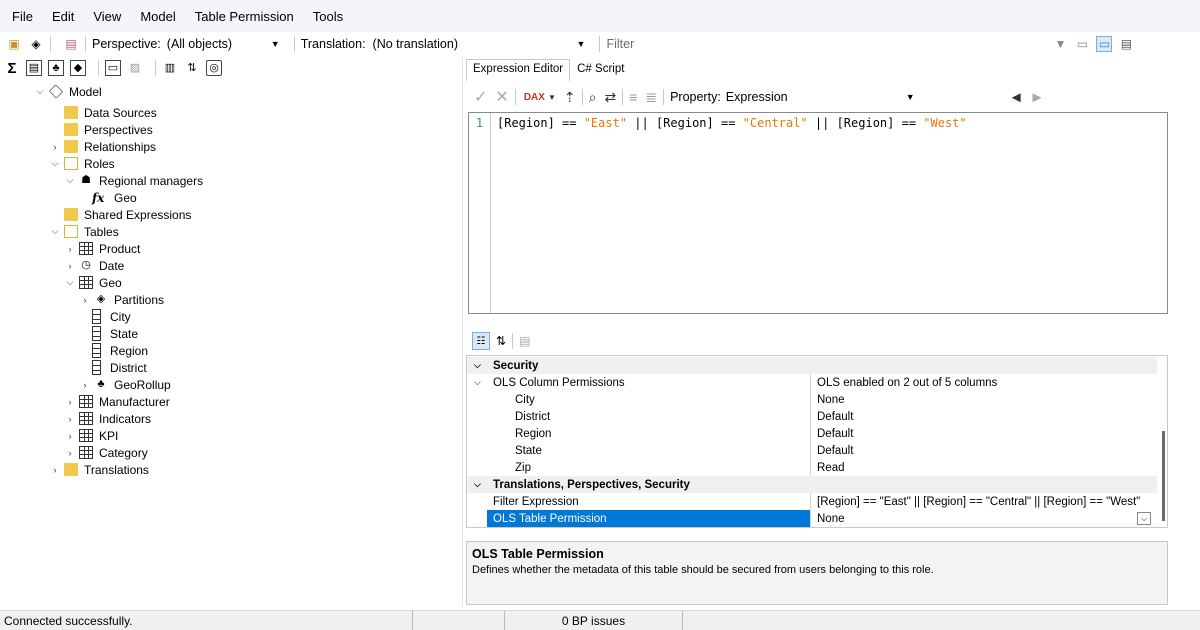 The image size is (1200, 630). Describe the element at coordinates (552, 97) in the screenshot. I see `dropdown-arrow-icon: ▼` at that location.